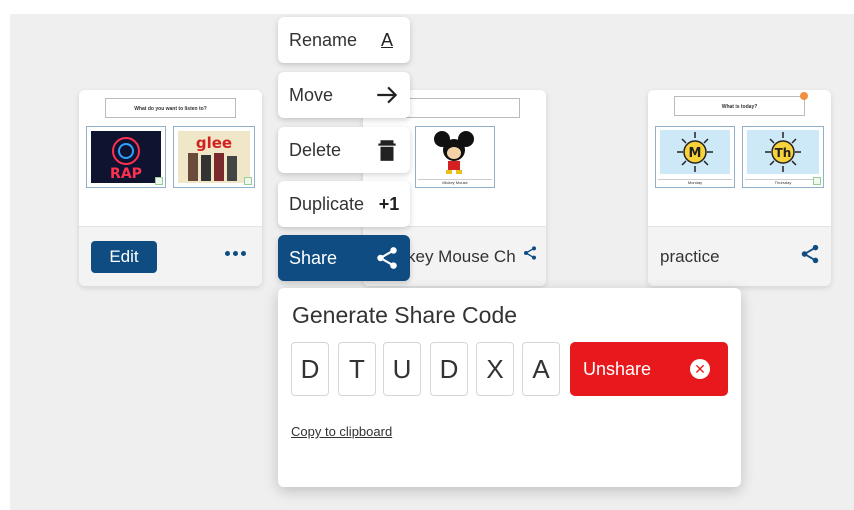  What do you see at coordinates (739, 106) in the screenshot?
I see `question-box: What is today?` at bounding box center [739, 106].